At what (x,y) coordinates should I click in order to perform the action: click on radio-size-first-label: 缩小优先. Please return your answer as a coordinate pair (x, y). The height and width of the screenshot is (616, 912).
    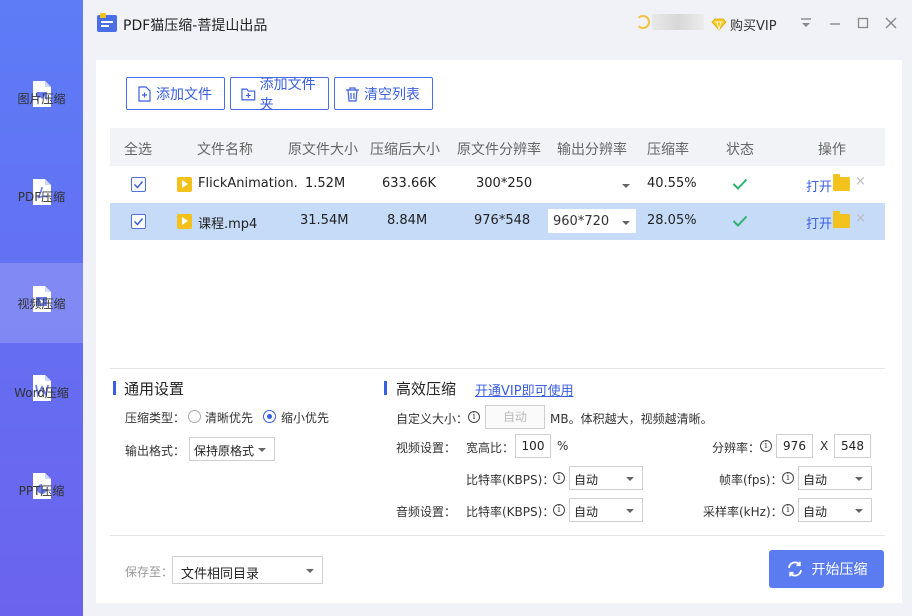
    Looking at the image, I should click on (305, 417).